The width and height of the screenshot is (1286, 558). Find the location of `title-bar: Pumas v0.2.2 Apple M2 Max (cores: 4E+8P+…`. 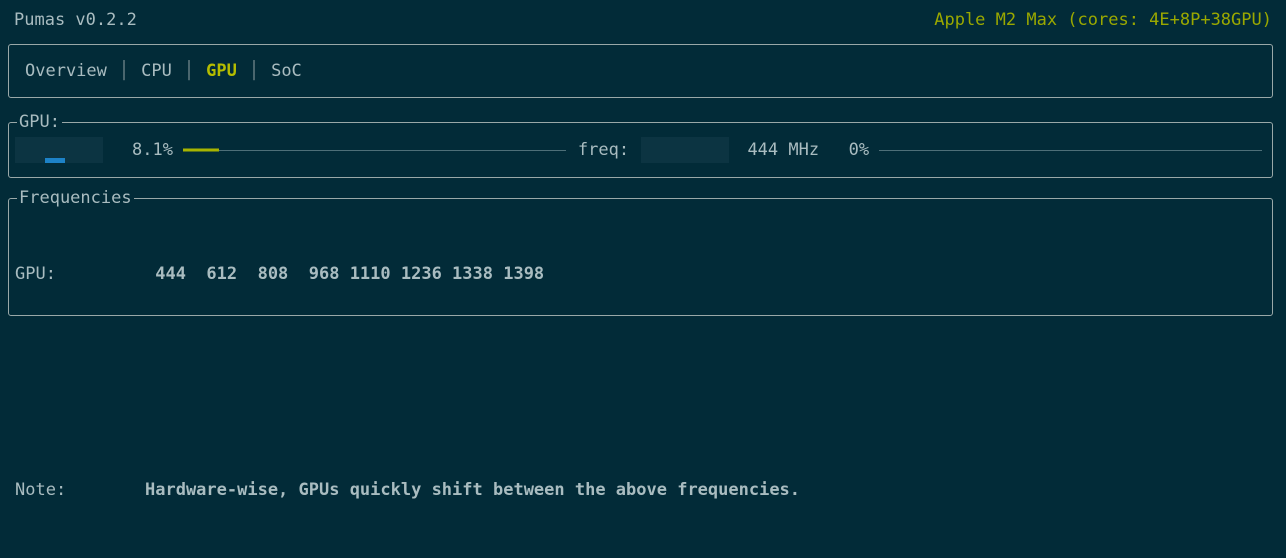

title-bar: Pumas v0.2.2 Apple M2 Max (cores: 4E+8P+… is located at coordinates (643, 20).